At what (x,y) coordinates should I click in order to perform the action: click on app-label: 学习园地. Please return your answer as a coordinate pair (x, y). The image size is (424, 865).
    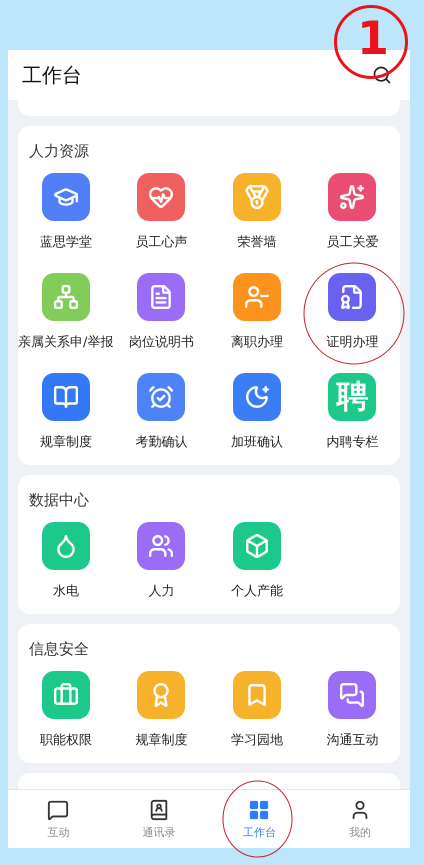
    Looking at the image, I should click on (256, 741).